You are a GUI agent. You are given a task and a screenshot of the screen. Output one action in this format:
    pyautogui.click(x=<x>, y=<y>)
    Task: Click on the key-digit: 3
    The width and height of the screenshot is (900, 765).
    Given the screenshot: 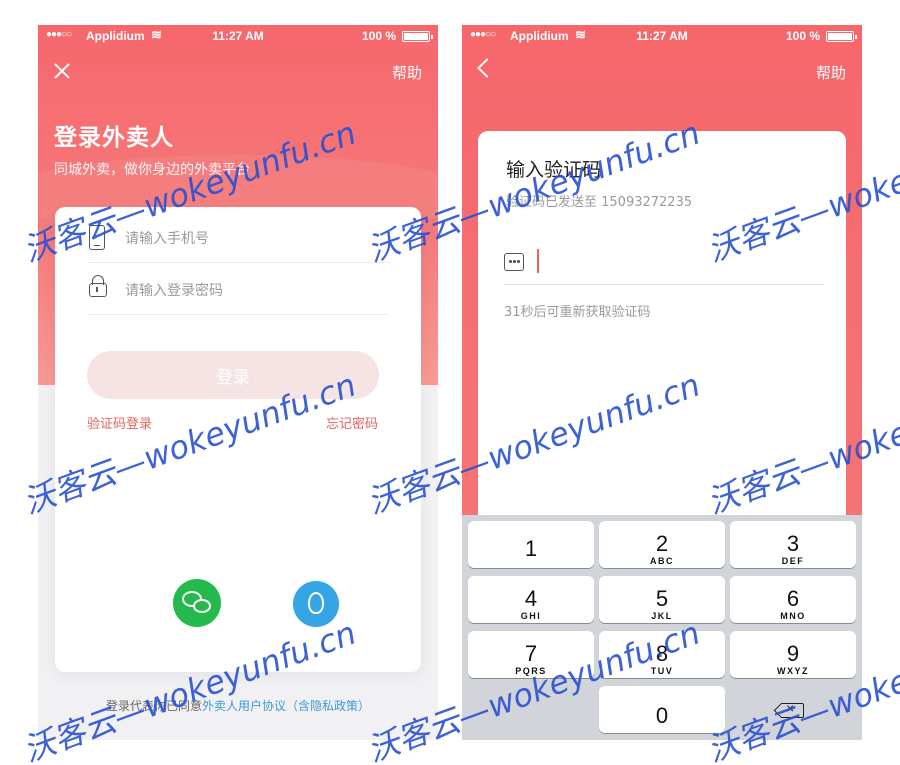 What is the action you would take?
    pyautogui.click(x=793, y=543)
    